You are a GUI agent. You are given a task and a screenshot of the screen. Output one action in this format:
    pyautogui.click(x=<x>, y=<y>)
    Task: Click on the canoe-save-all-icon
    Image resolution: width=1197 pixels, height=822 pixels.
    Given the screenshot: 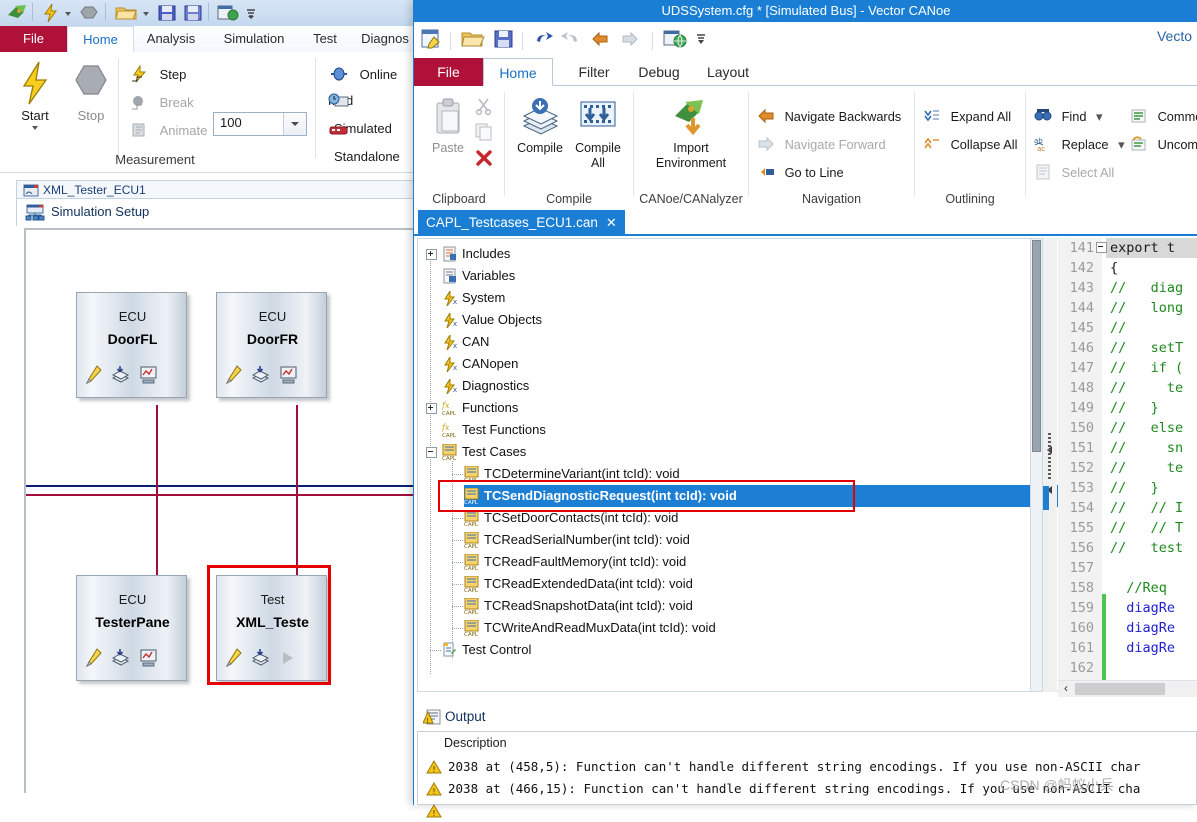 What is the action you would take?
    pyautogui.click(x=193, y=13)
    